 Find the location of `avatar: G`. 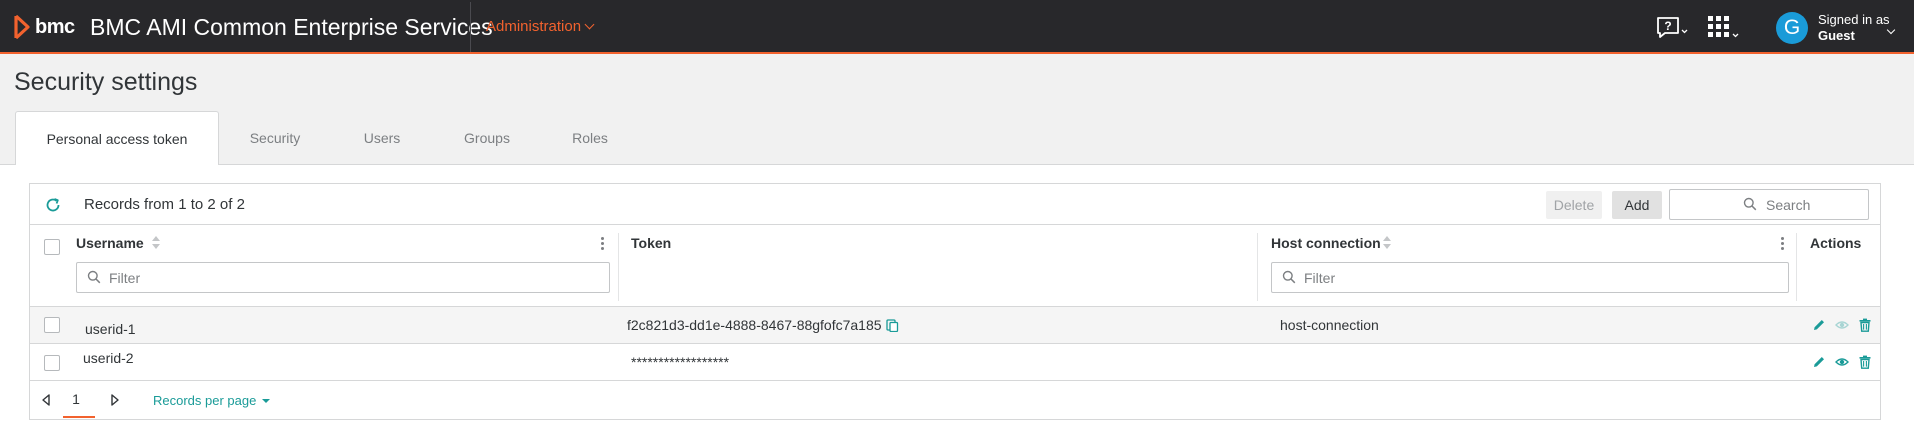

avatar: G is located at coordinates (1792, 28).